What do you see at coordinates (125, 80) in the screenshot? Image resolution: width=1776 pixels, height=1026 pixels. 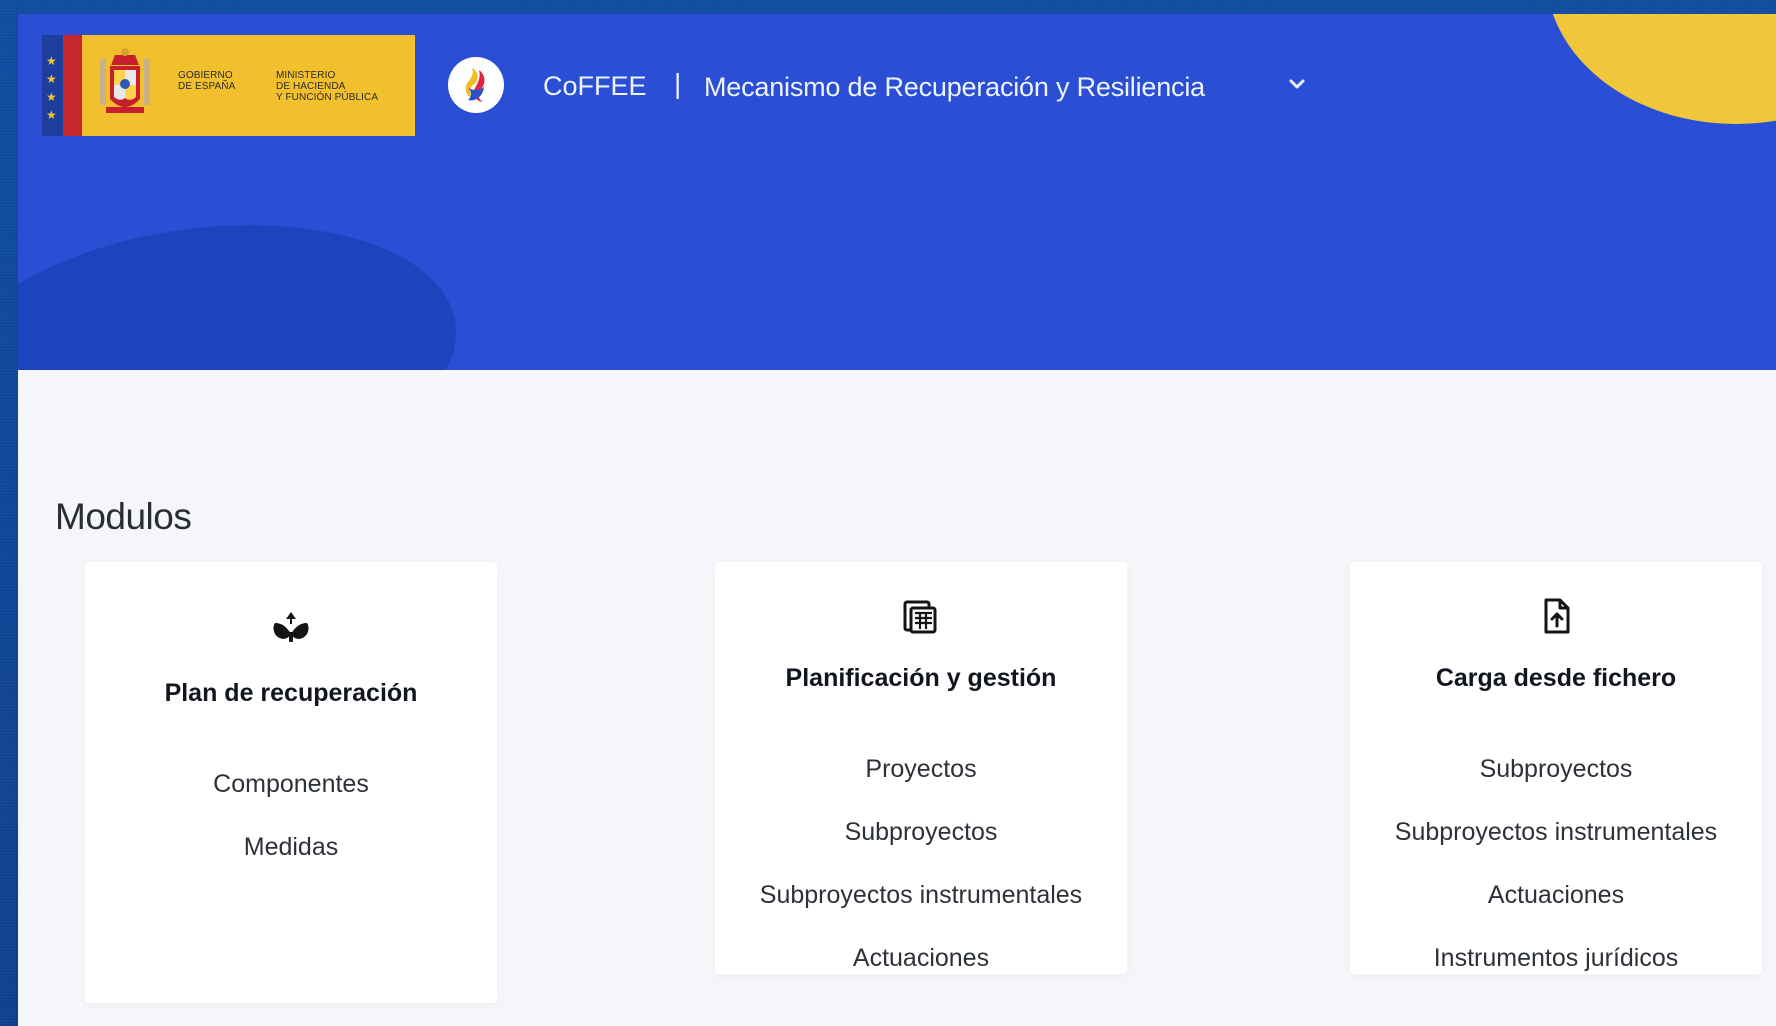 I see `coat-of-arms-icon` at bounding box center [125, 80].